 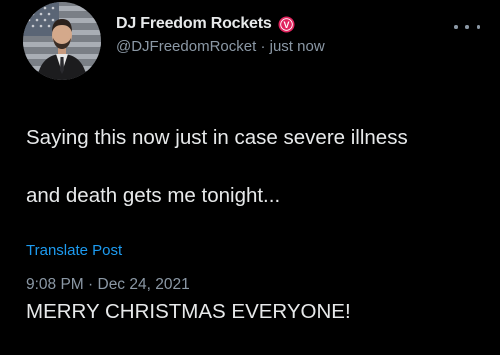 What do you see at coordinates (108, 285) in the screenshot?
I see `post-timestamp: 9:08 PM · Dec 24, 2021` at bounding box center [108, 285].